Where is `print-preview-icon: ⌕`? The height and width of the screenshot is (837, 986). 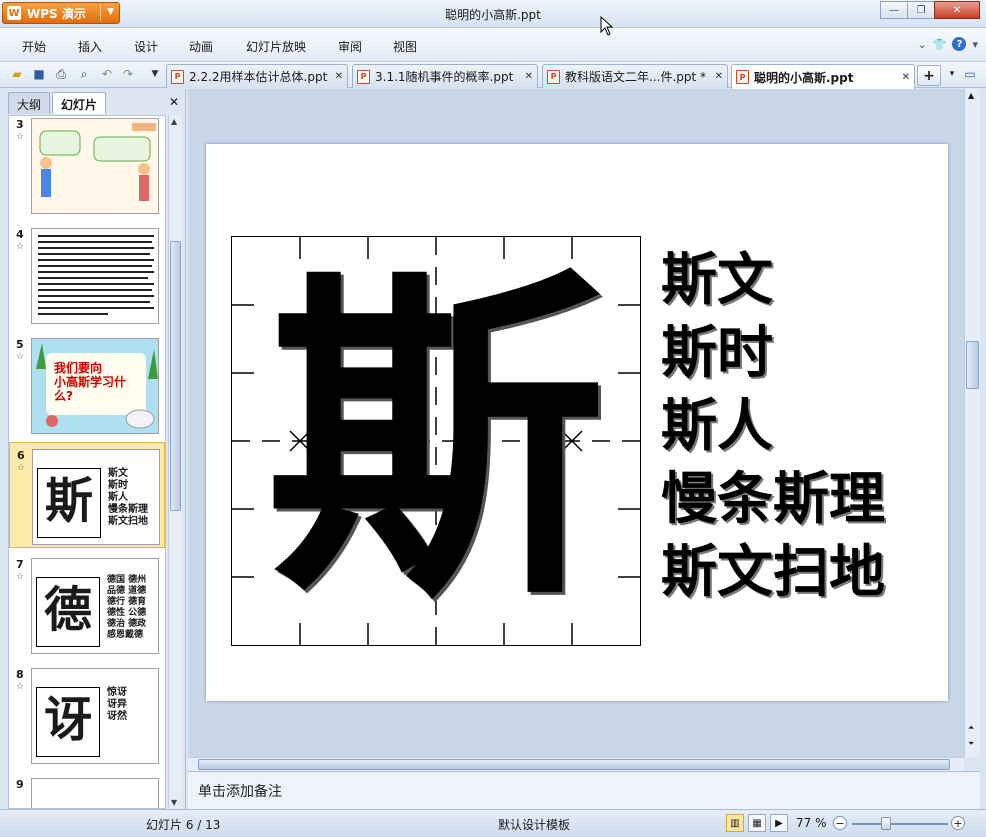
print-preview-icon: ⌕ is located at coordinates (84, 74).